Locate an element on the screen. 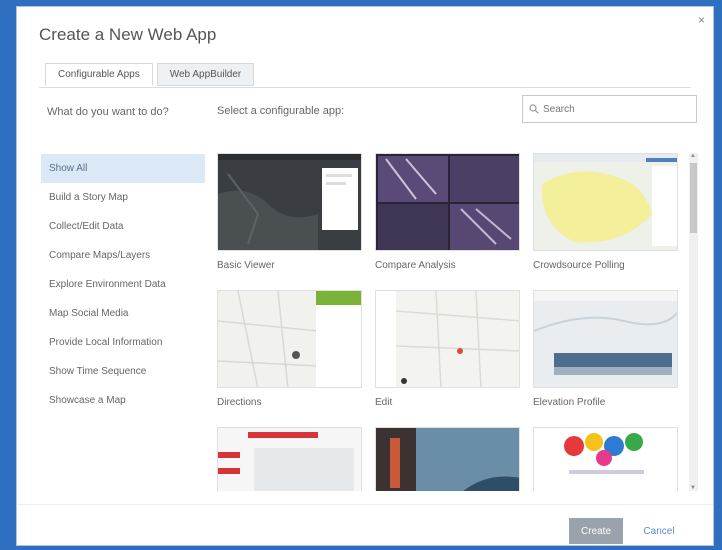  app-card-label: Crowdsource Polling is located at coordinates (579, 265).